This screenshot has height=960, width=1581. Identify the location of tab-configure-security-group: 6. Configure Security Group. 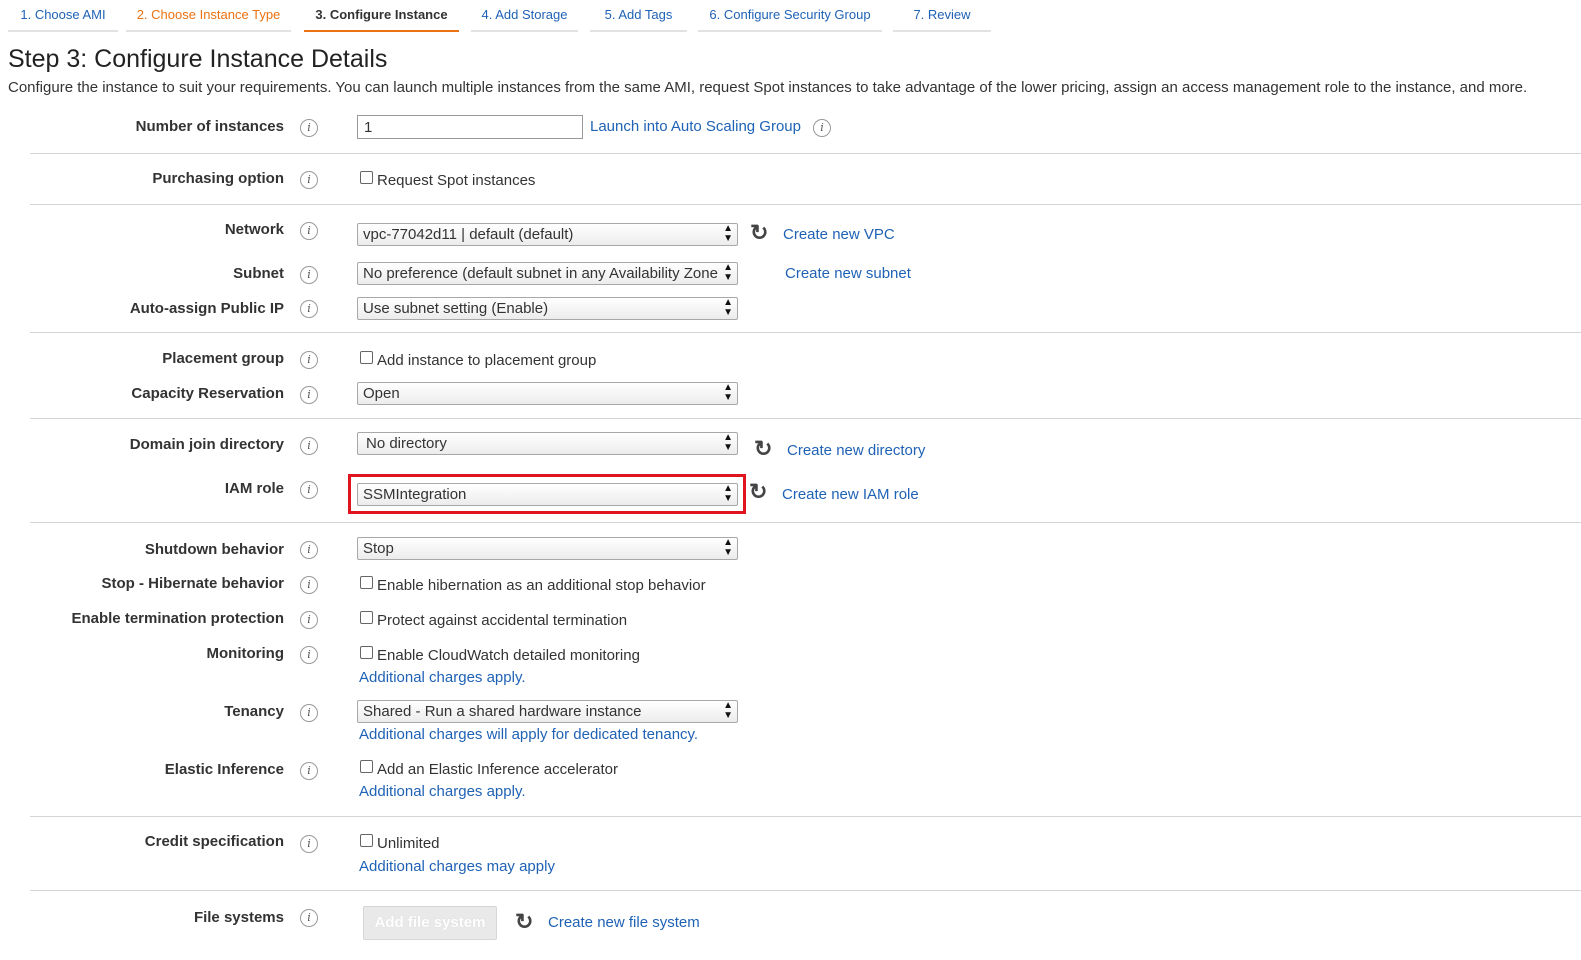
(790, 16).